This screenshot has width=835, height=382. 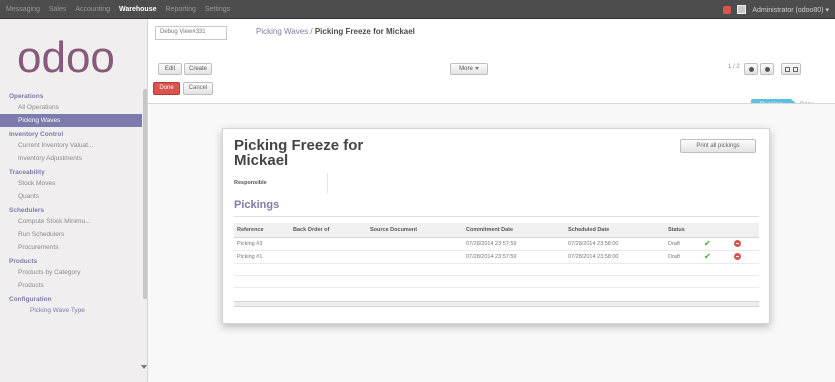 What do you see at coordinates (191, 33) in the screenshot?
I see `debug-view-select: Debug View#331` at bounding box center [191, 33].